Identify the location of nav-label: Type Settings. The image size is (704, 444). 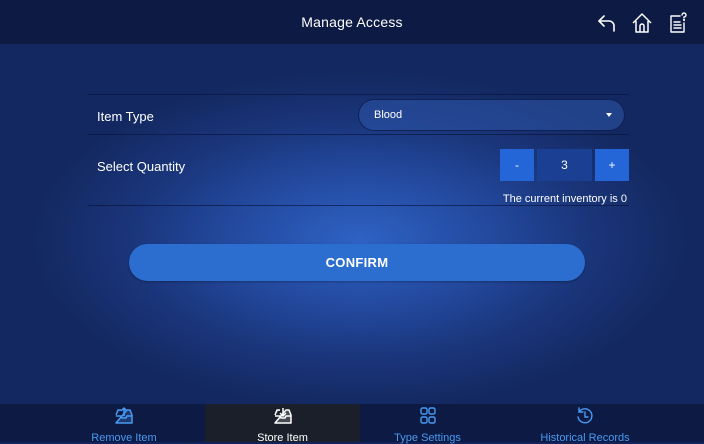
(427, 438).